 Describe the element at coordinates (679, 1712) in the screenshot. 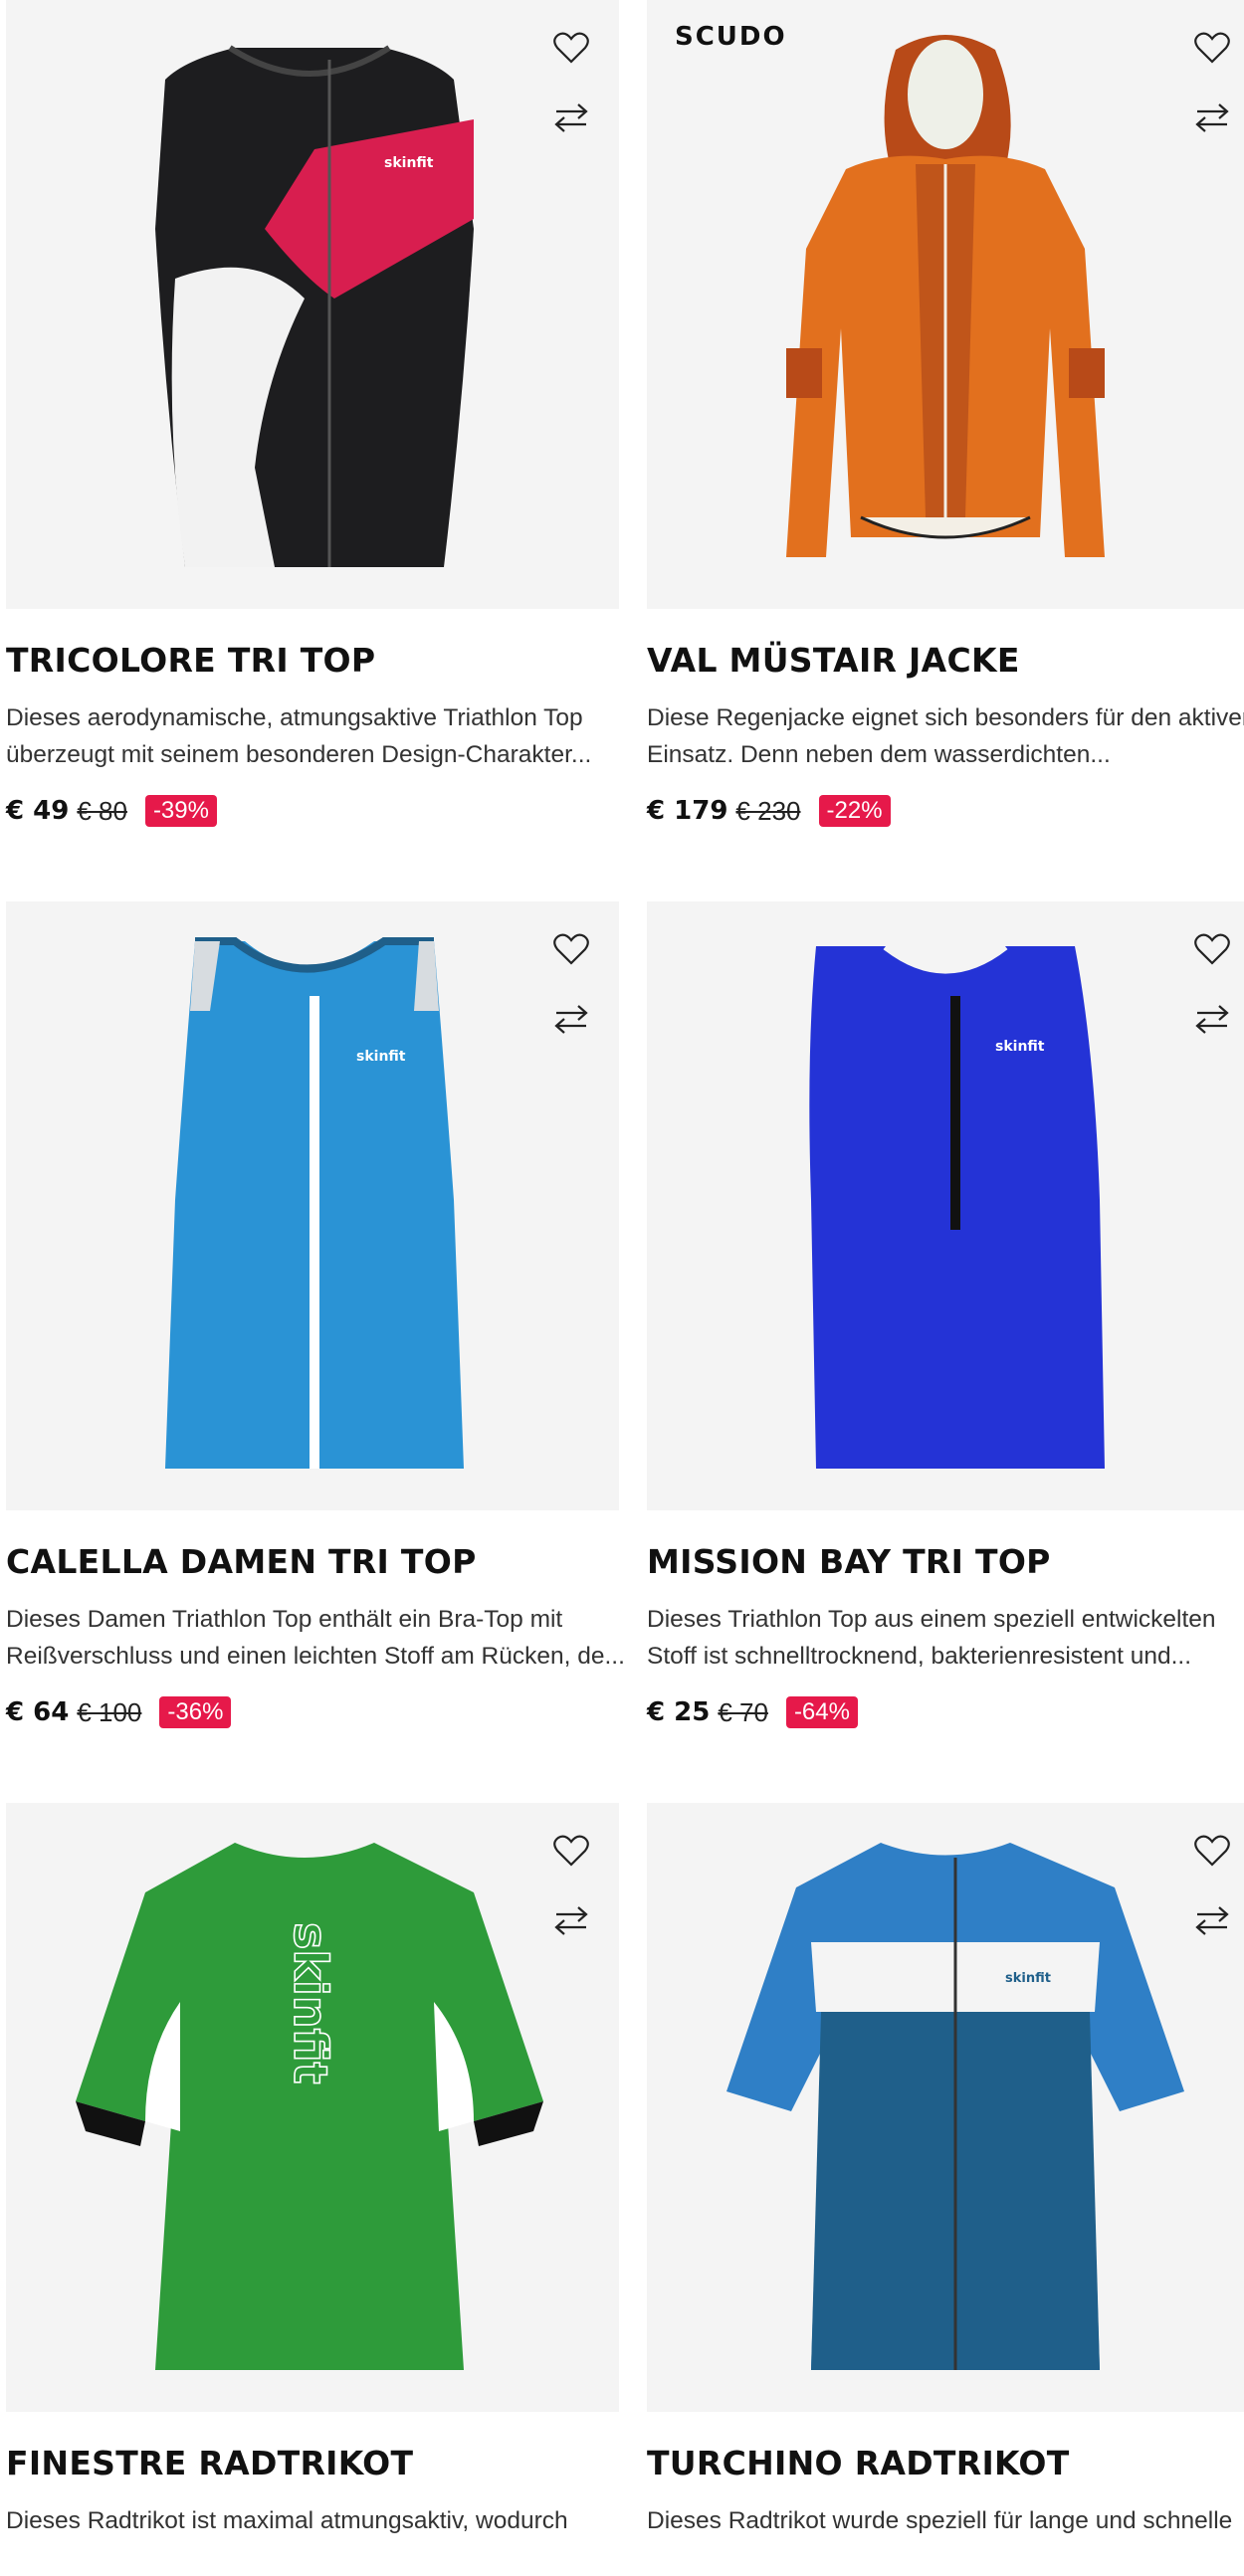

I see `current-price: € 25` at that location.